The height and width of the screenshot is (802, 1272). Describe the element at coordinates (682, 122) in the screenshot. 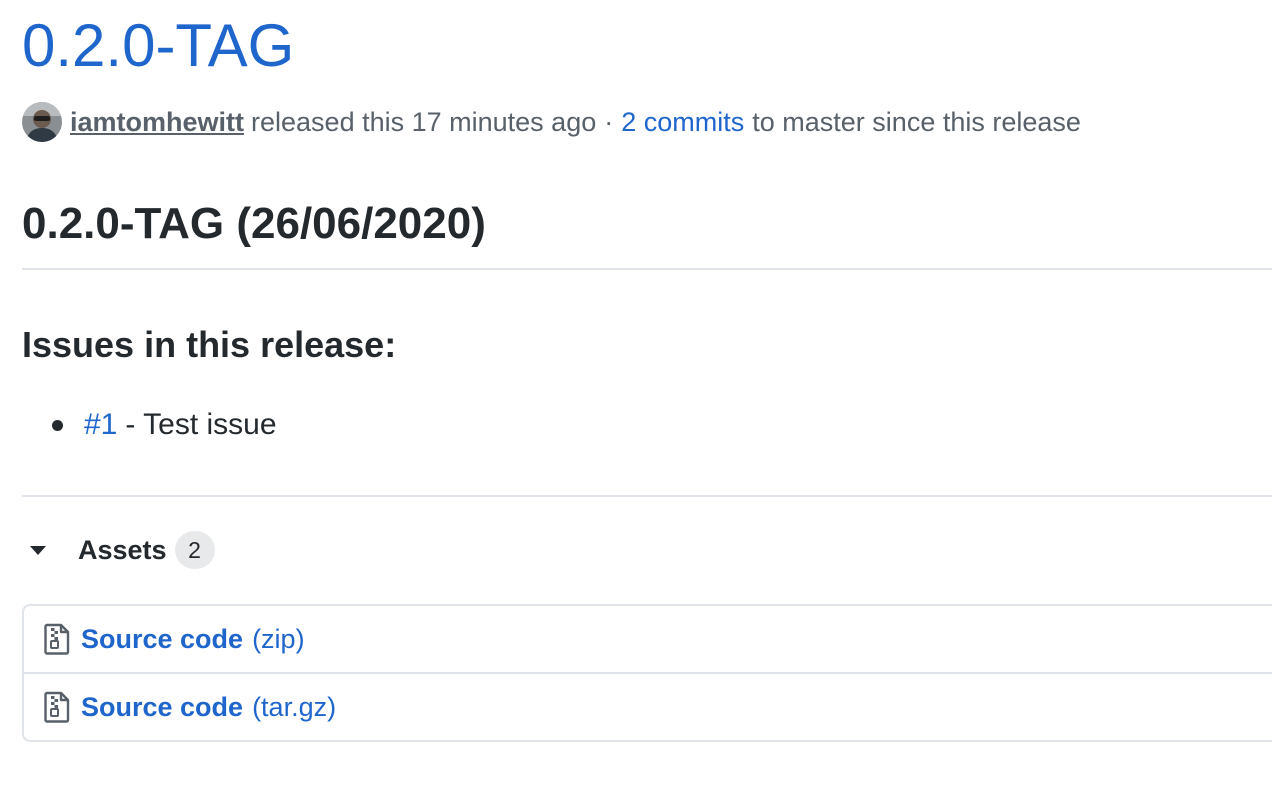

I see `commits-link: 2 commits` at that location.